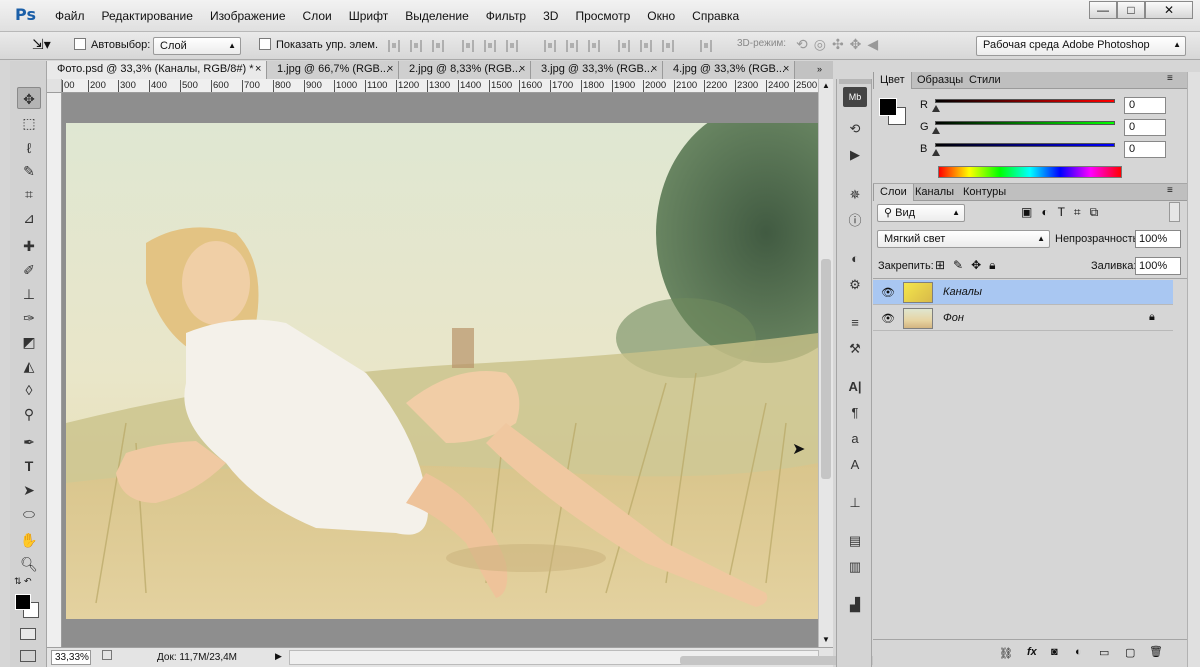  I want to click on quick-selection-tool-icon: ✎, so click(29, 171).